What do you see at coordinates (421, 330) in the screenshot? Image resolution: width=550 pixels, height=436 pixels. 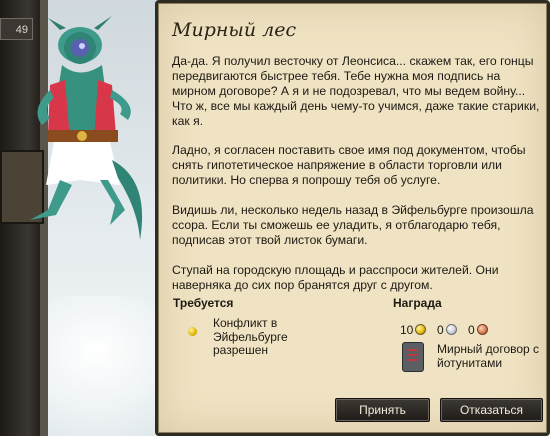 I see `gold-coin-icon` at bounding box center [421, 330].